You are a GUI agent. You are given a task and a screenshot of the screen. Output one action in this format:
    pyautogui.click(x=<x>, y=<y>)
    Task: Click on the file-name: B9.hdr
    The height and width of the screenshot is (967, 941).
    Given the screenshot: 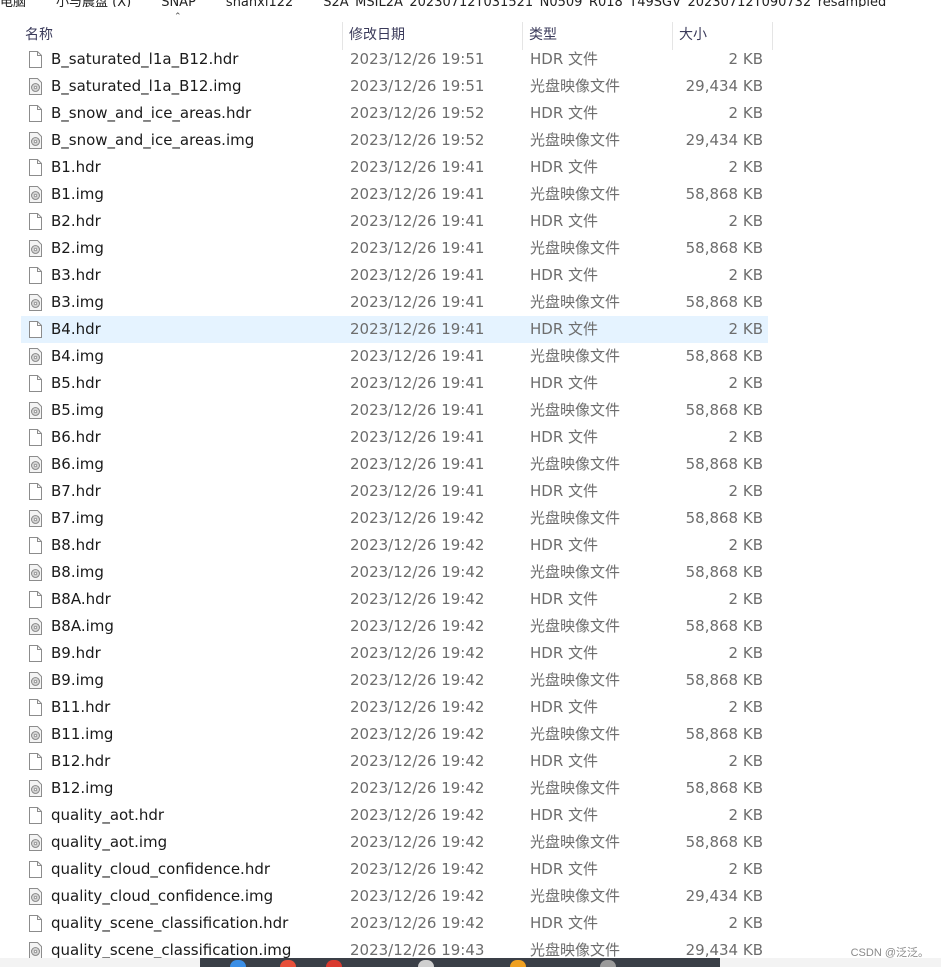 What is the action you would take?
    pyautogui.click(x=76, y=653)
    